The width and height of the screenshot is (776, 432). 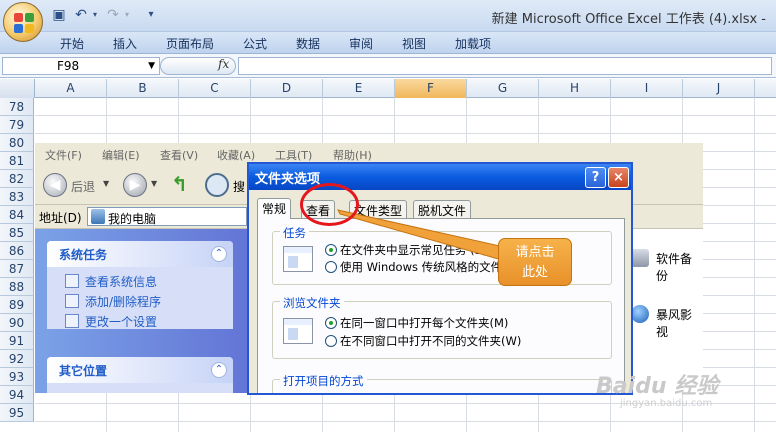 What do you see at coordinates (55, 185) in the screenshot?
I see `back-arrow-icon: ◀` at bounding box center [55, 185].